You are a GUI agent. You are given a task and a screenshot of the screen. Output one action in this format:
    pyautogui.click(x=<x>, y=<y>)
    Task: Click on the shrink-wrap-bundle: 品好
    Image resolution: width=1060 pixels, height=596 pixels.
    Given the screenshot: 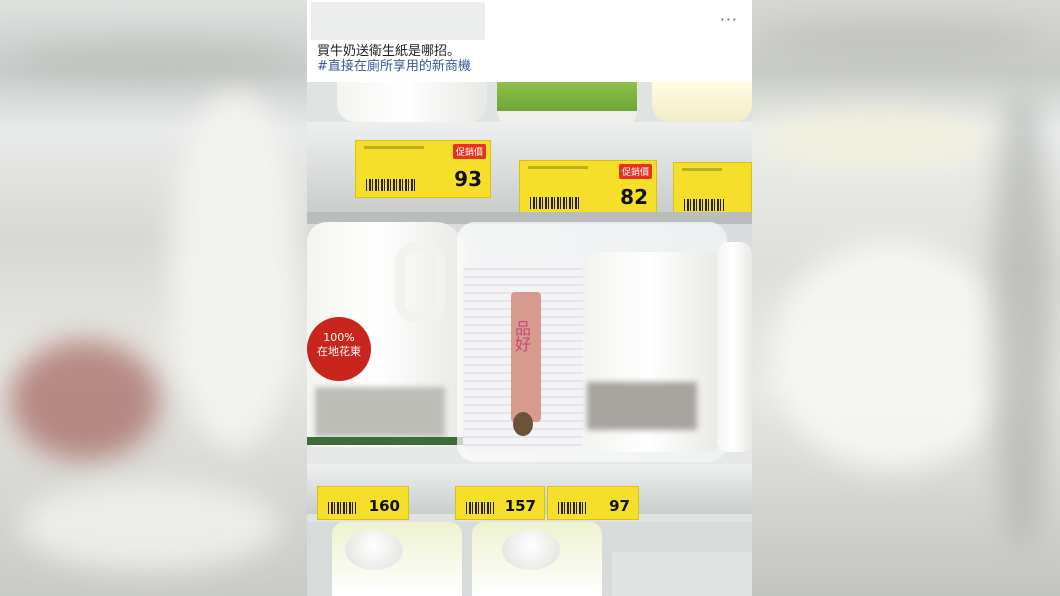 What is the action you would take?
    pyautogui.click(x=592, y=342)
    